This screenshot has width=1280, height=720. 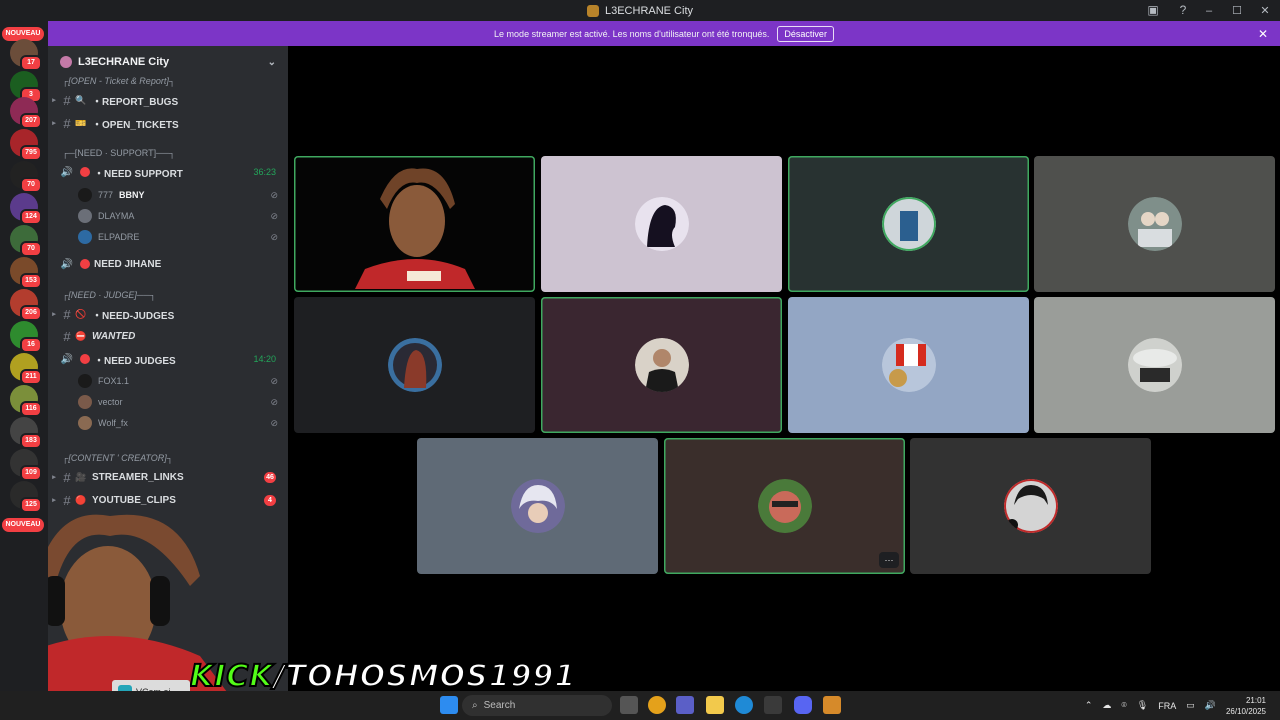 I want to click on search-placeholder: Search, so click(x=499, y=705).